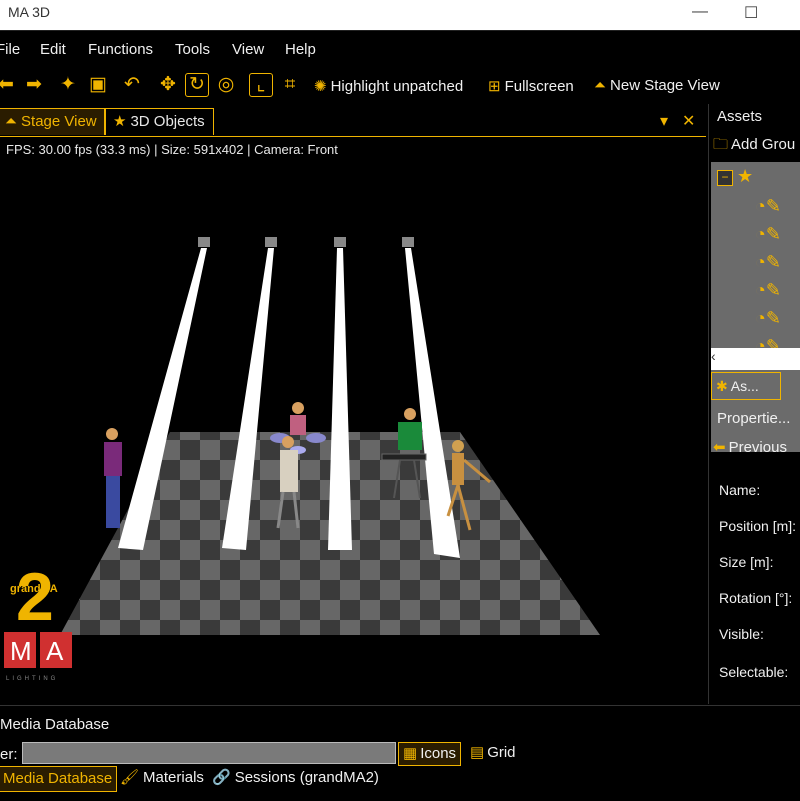 The width and height of the screenshot is (800, 801). Describe the element at coordinates (167, 121) in the screenshot. I see `tab-3d-objects-label: 3D Objects` at that location.